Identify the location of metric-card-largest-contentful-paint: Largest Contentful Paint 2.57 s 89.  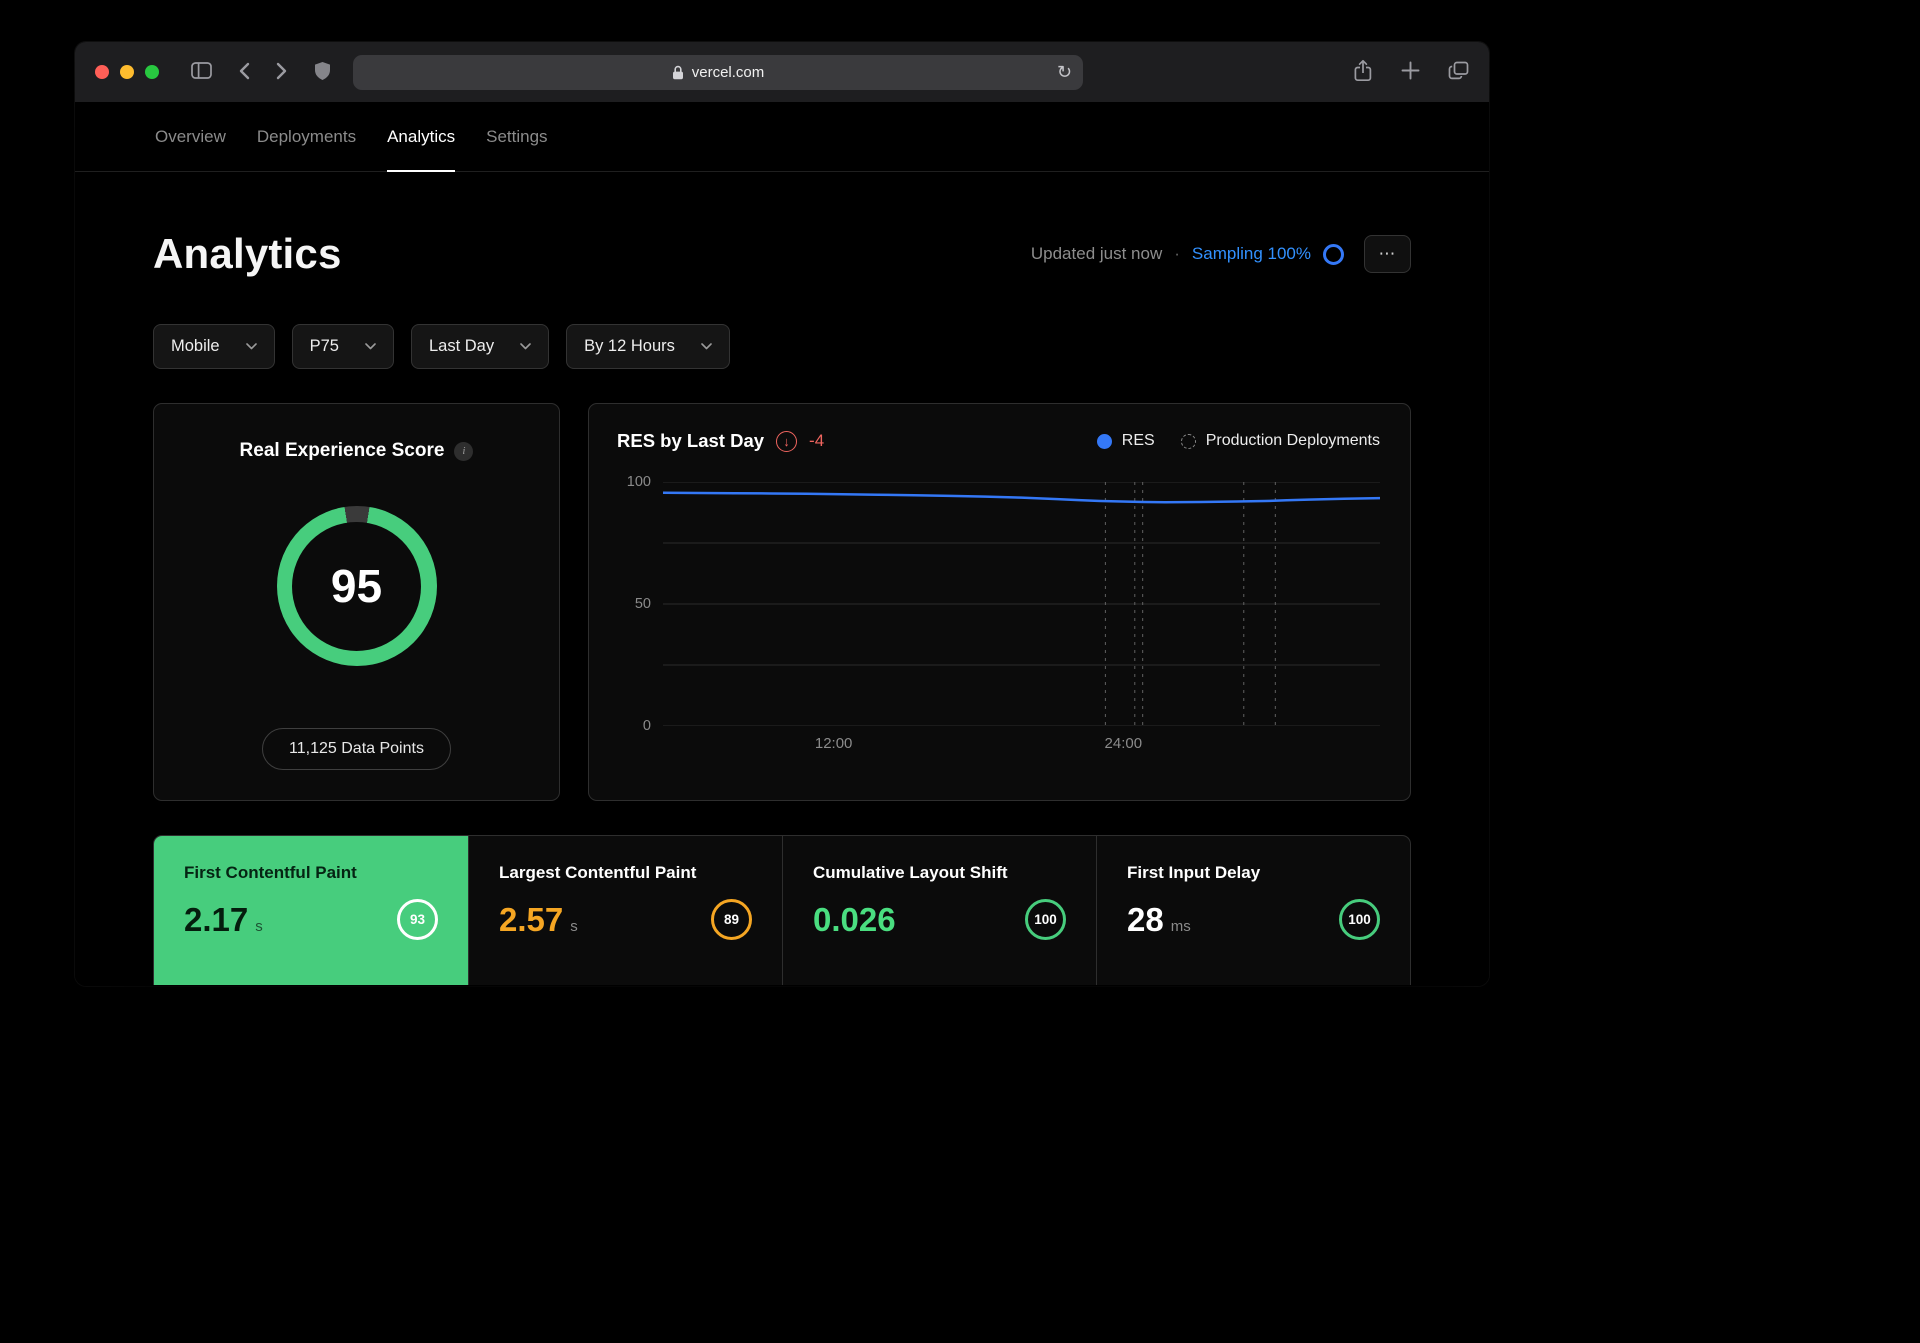
(625, 910).